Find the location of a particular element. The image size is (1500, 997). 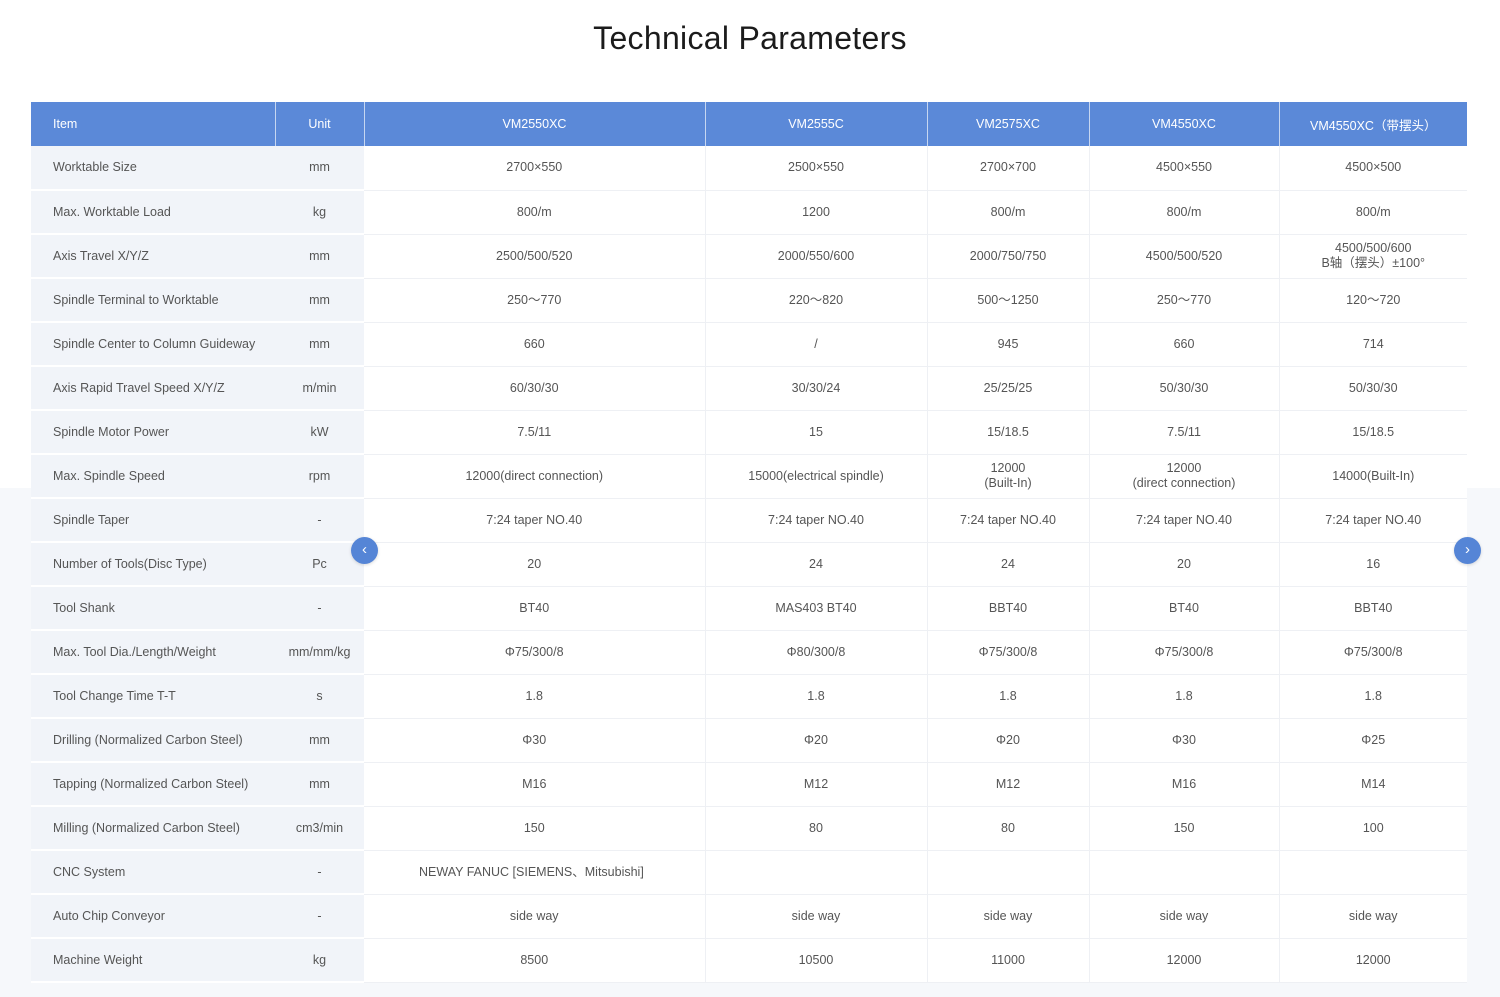

row-value-cell: 12000 (direct connection) is located at coordinates (1184, 476).